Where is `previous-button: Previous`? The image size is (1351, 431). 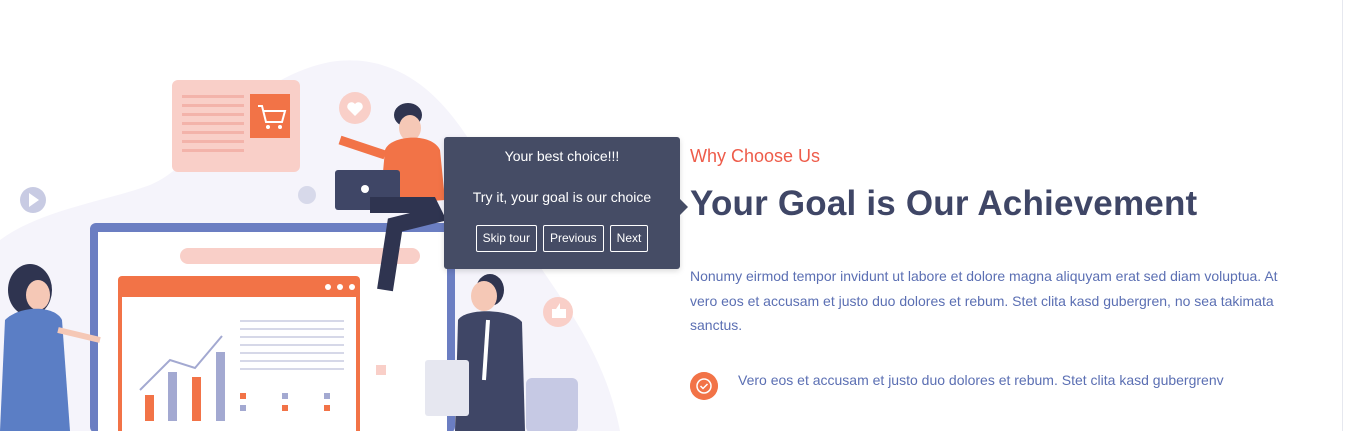
previous-button: Previous is located at coordinates (573, 238).